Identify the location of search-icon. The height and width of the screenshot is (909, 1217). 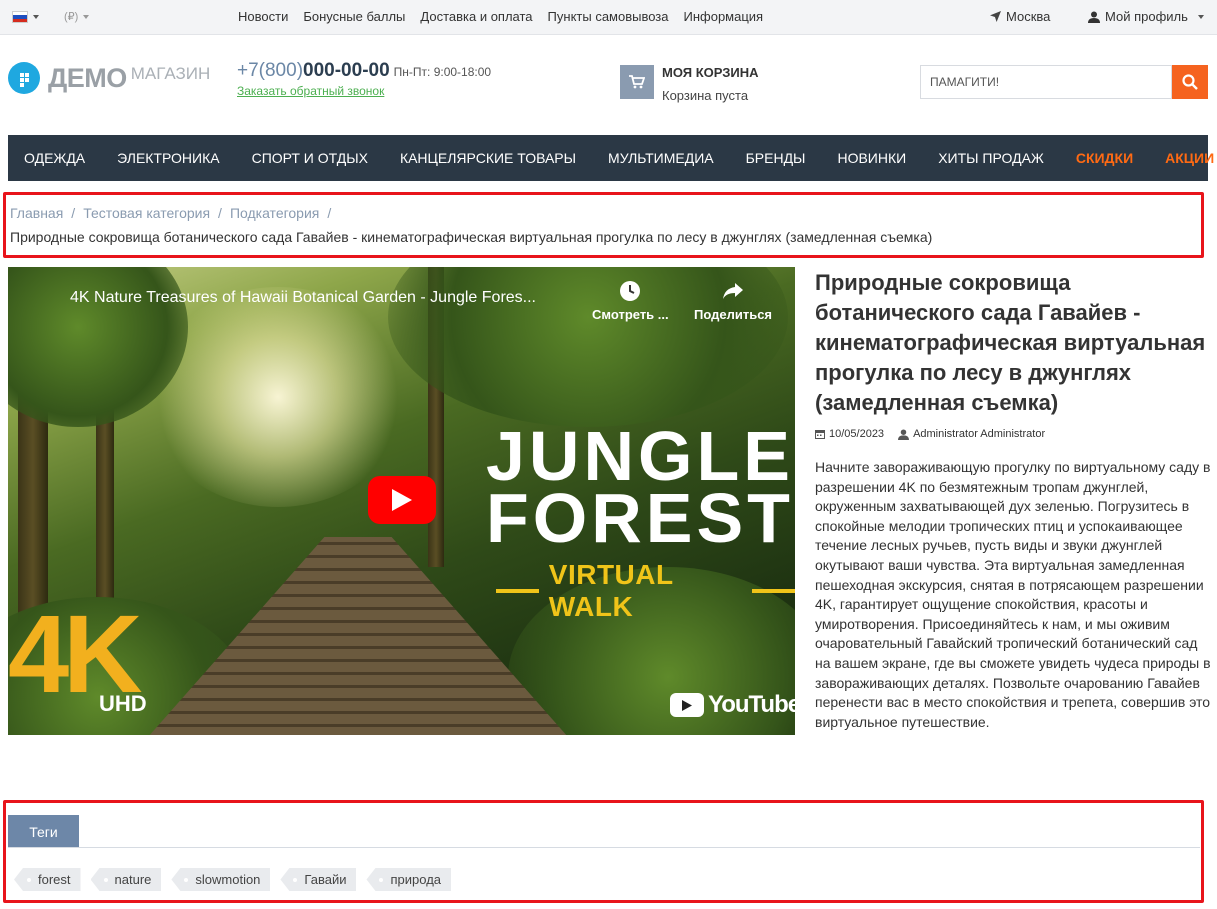
(1190, 82).